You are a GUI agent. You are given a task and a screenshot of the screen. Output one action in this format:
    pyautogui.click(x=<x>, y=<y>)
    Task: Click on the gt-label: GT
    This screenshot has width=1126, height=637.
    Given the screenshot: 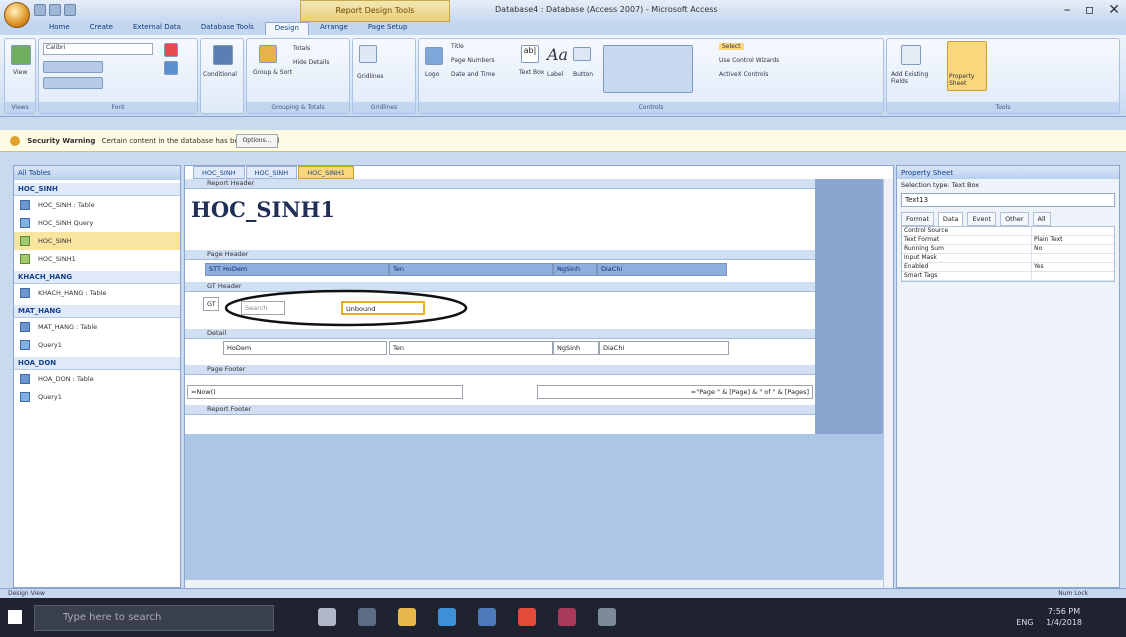 What is the action you would take?
    pyautogui.click(x=211, y=304)
    